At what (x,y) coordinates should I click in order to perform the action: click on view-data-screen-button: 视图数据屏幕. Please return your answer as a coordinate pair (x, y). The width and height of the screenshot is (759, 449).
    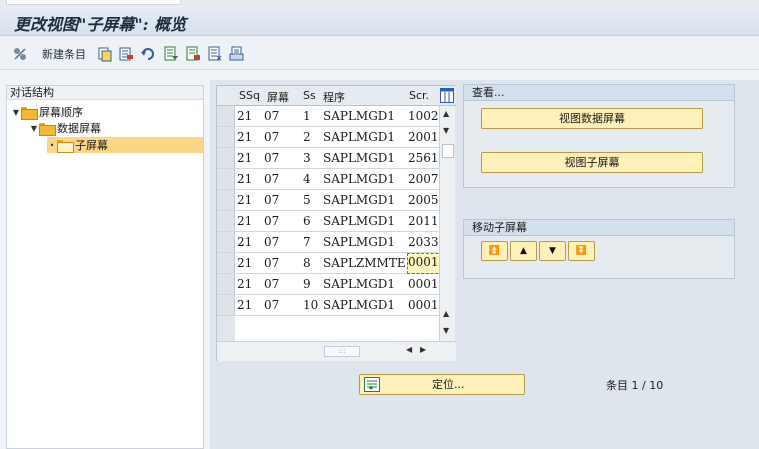
    Looking at the image, I should click on (592, 118).